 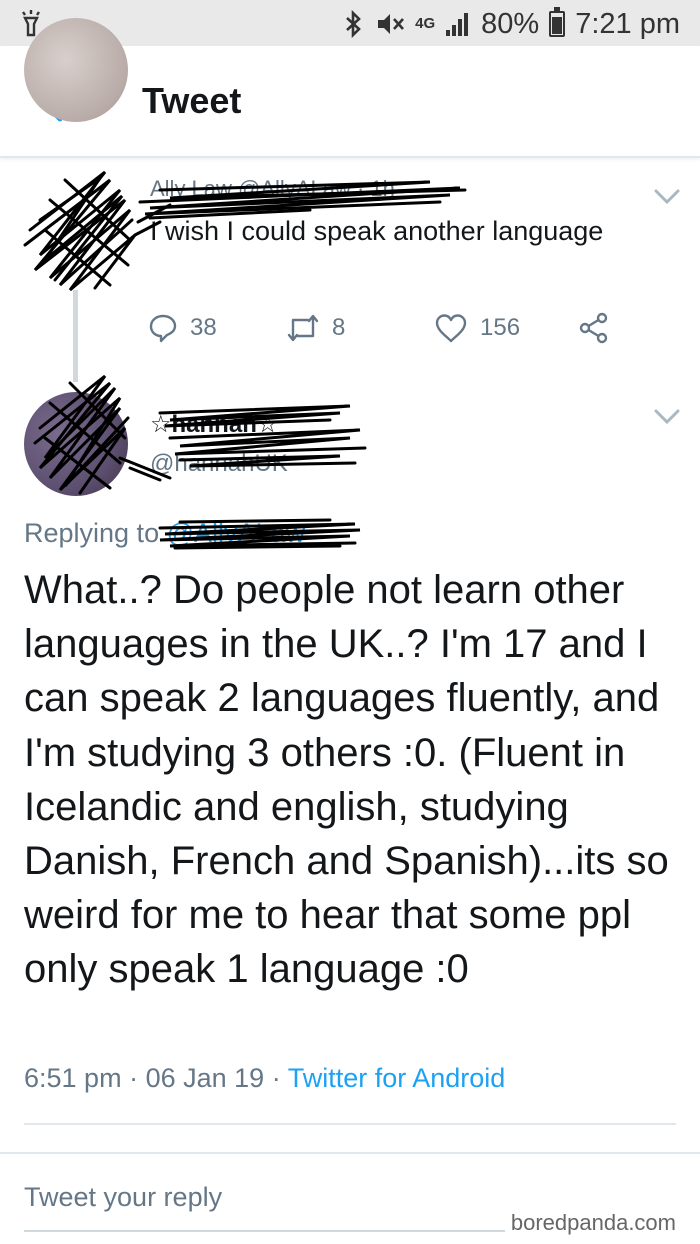 What do you see at coordinates (236, 533) in the screenshot?
I see `replying-to-mention: @AllyALaw` at bounding box center [236, 533].